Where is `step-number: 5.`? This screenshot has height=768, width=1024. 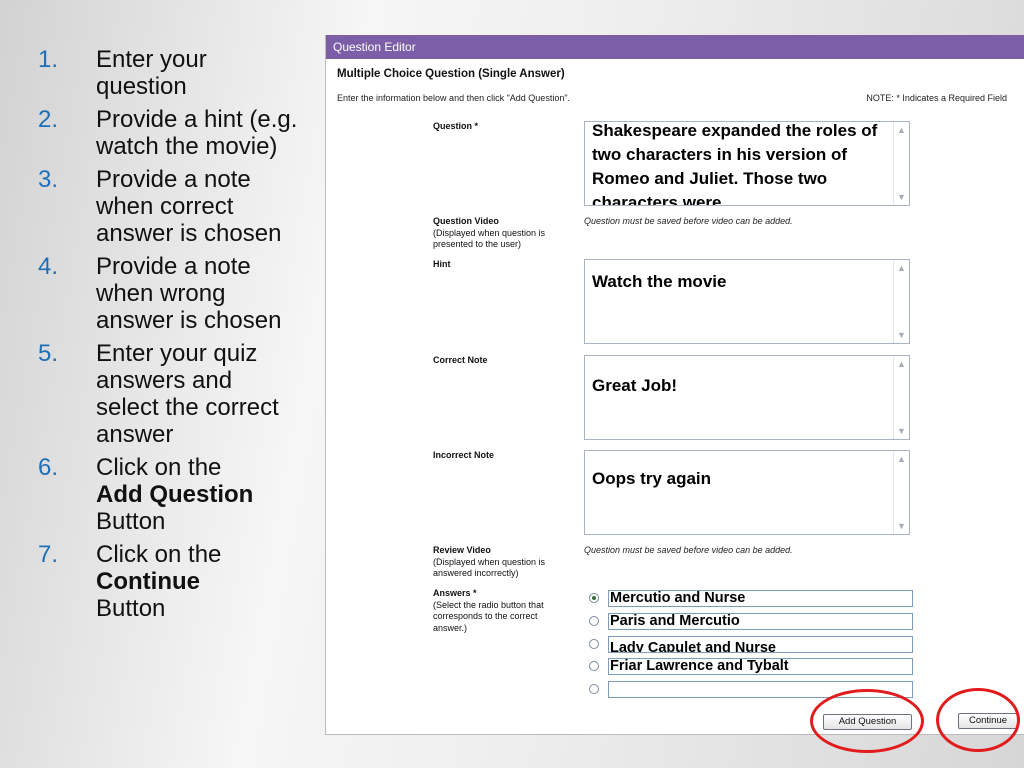 step-number: 5. is located at coordinates (48, 353).